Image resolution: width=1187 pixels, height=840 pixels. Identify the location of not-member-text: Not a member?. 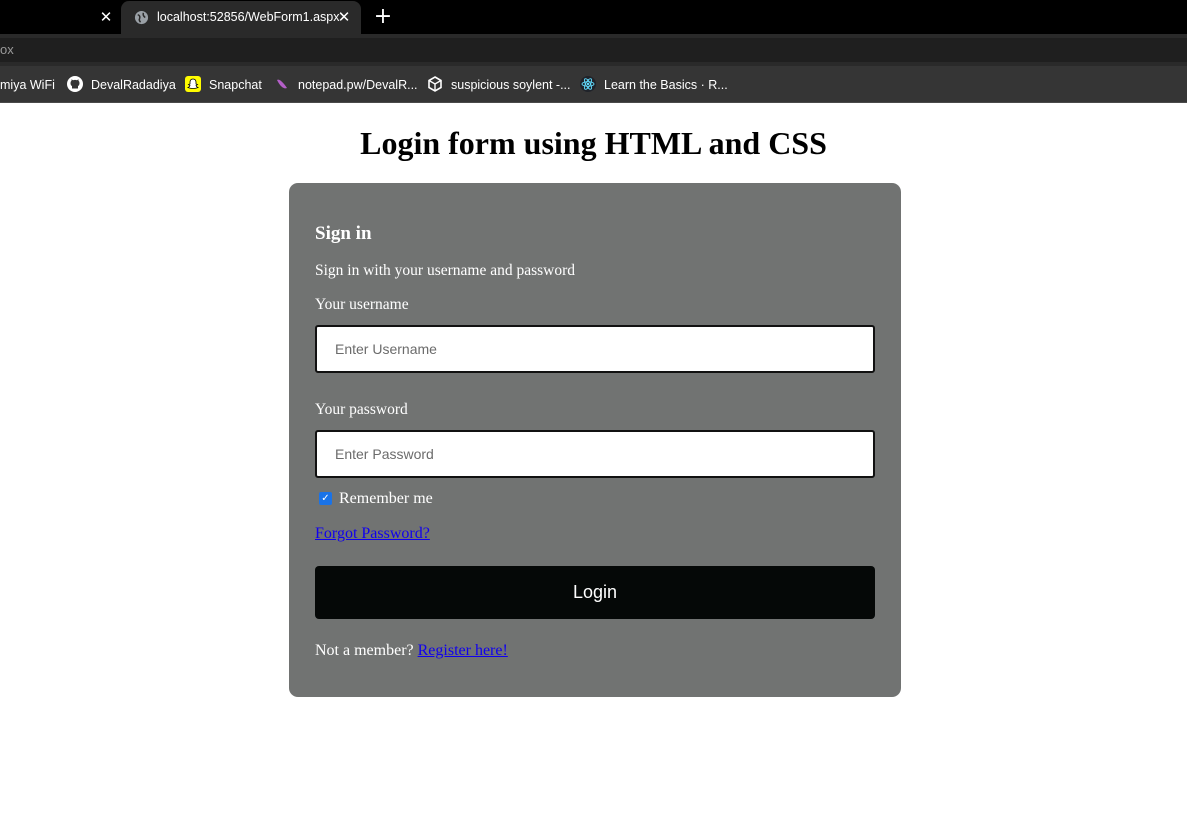
(364, 650).